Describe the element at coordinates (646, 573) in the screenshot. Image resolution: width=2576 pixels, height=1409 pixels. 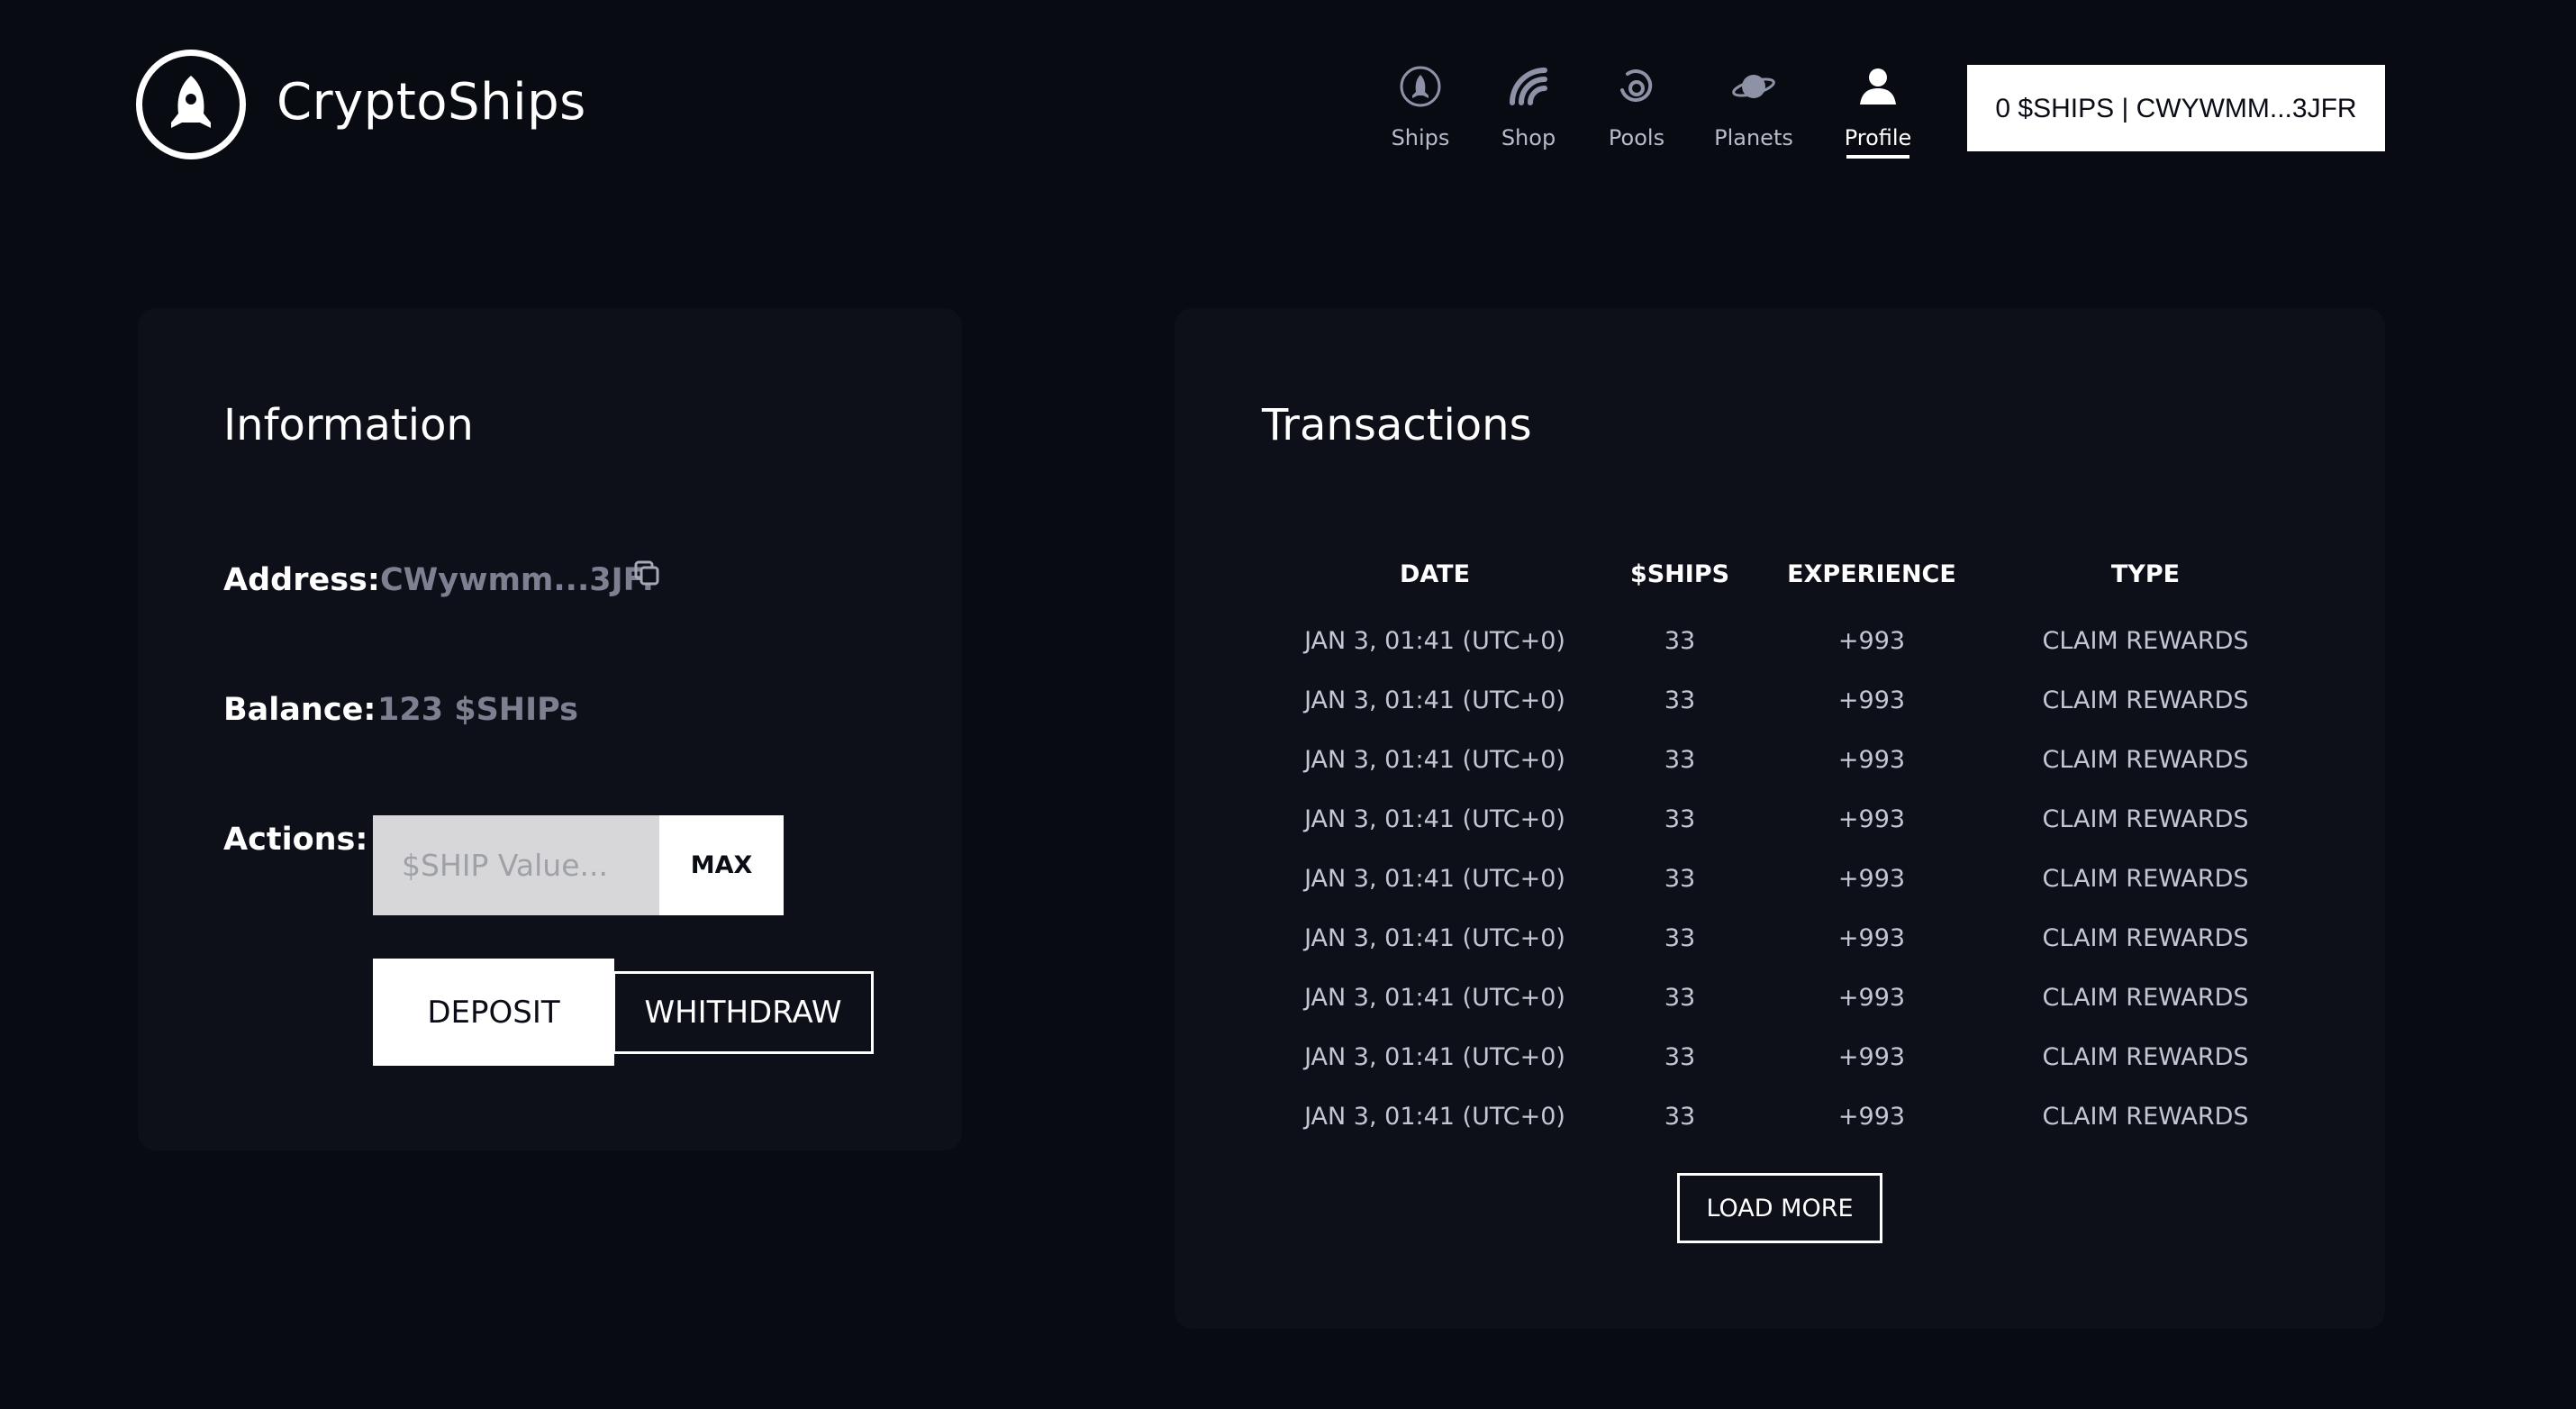
I see `copy-icon` at that location.